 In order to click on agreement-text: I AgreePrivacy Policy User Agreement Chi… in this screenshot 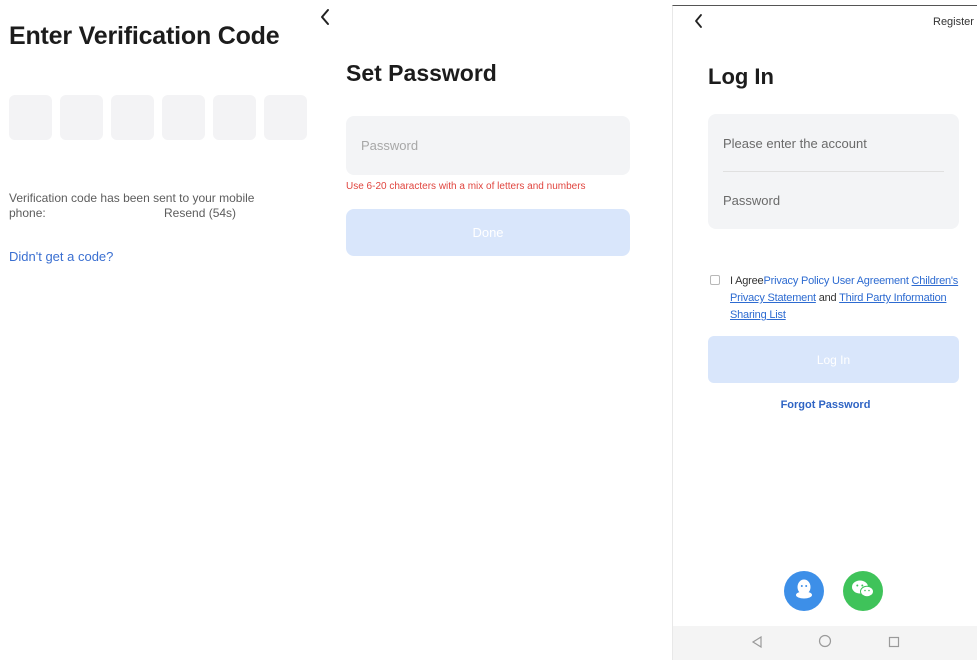, I will do `click(845, 298)`.